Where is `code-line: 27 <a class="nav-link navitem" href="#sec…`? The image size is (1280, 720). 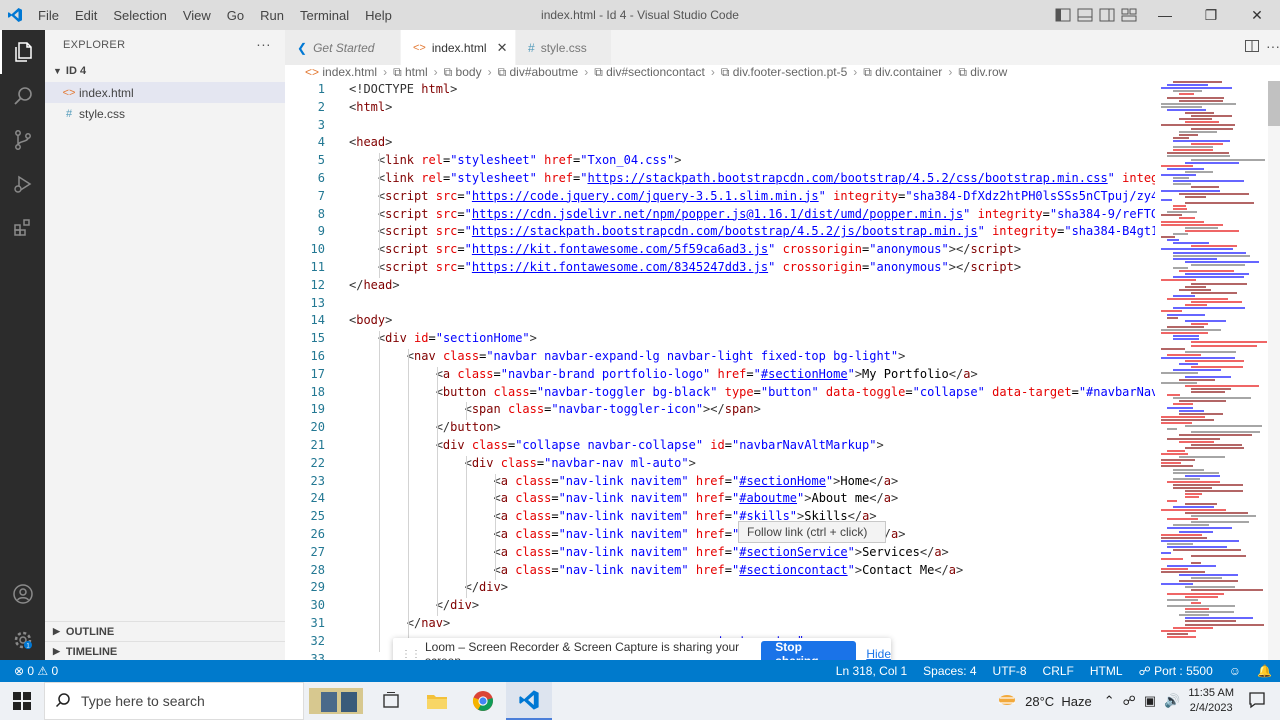 code-line: 27 <a class="nav-link navitem" href="#sec… is located at coordinates (720, 554).